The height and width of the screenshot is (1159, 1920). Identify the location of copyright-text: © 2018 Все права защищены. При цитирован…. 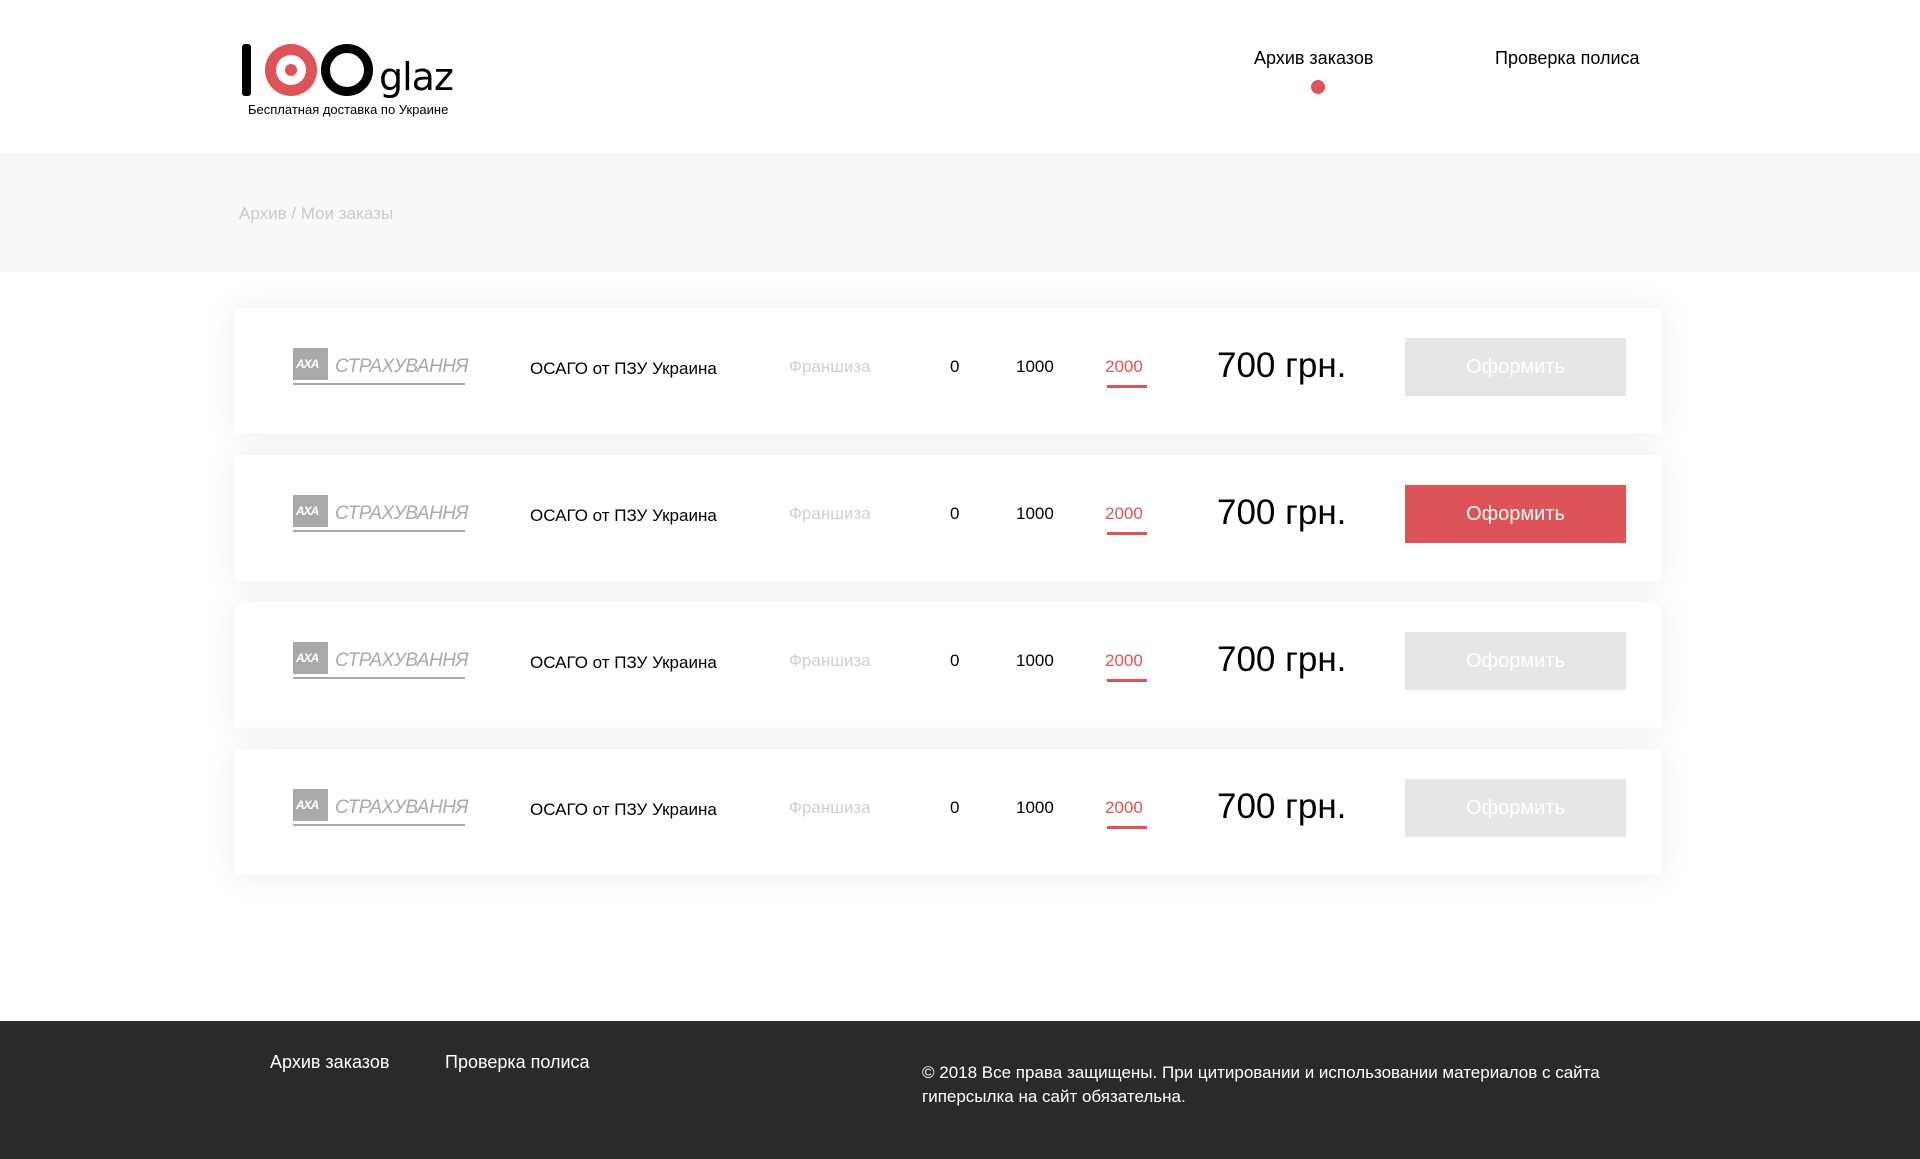
(1261, 1084).